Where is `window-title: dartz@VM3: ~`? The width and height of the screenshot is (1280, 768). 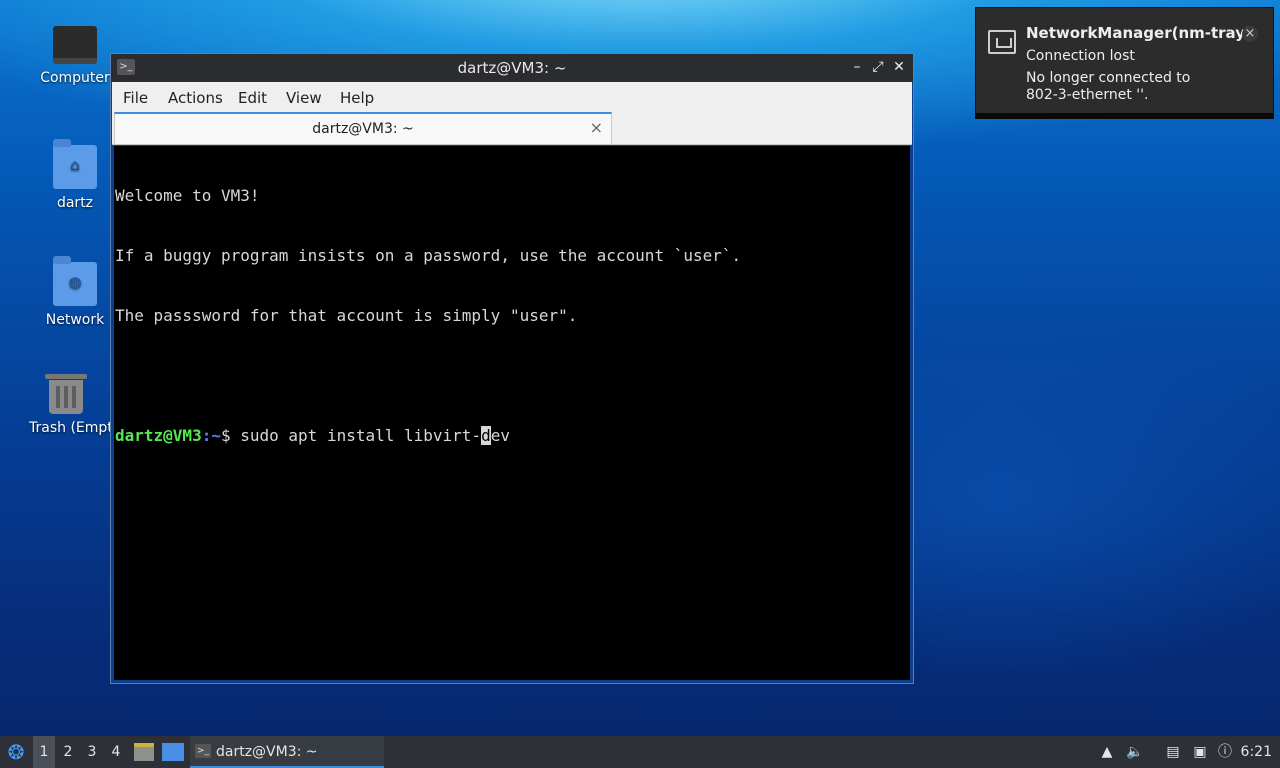
window-title: dartz@VM3: ~ is located at coordinates (512, 68).